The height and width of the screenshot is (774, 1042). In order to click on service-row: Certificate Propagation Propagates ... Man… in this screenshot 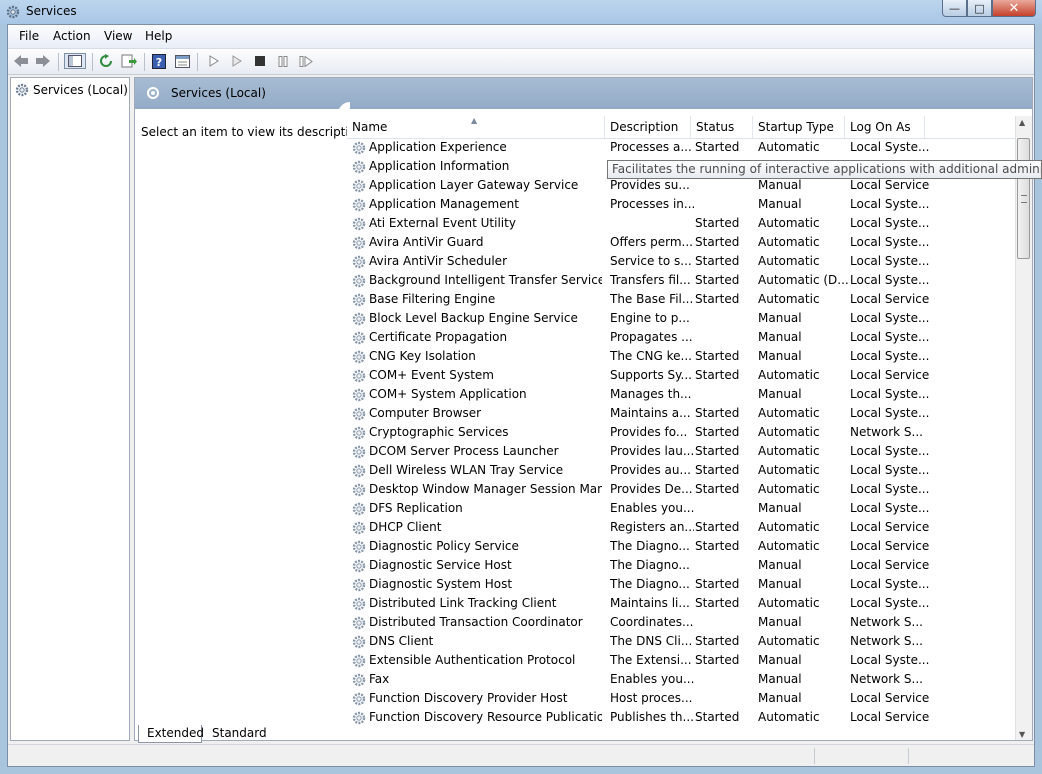, I will do `click(682, 337)`.